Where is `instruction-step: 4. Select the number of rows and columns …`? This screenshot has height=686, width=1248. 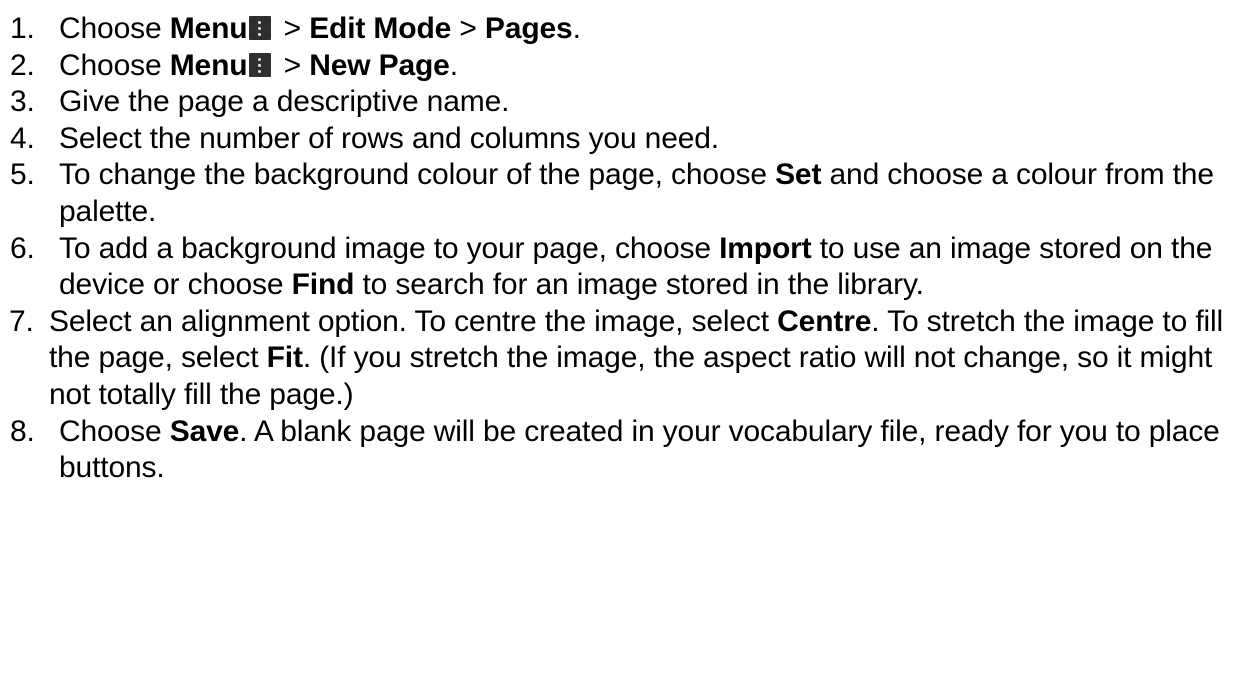
instruction-step: 4. Select the number of rows and columns … is located at coordinates (624, 139).